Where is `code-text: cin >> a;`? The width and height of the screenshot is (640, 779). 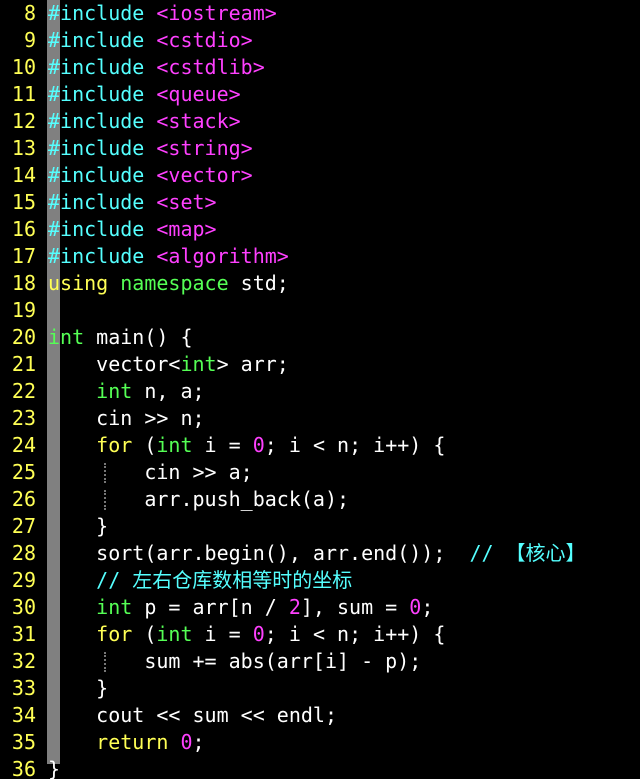
code-text: cin >> a; is located at coordinates (150, 472).